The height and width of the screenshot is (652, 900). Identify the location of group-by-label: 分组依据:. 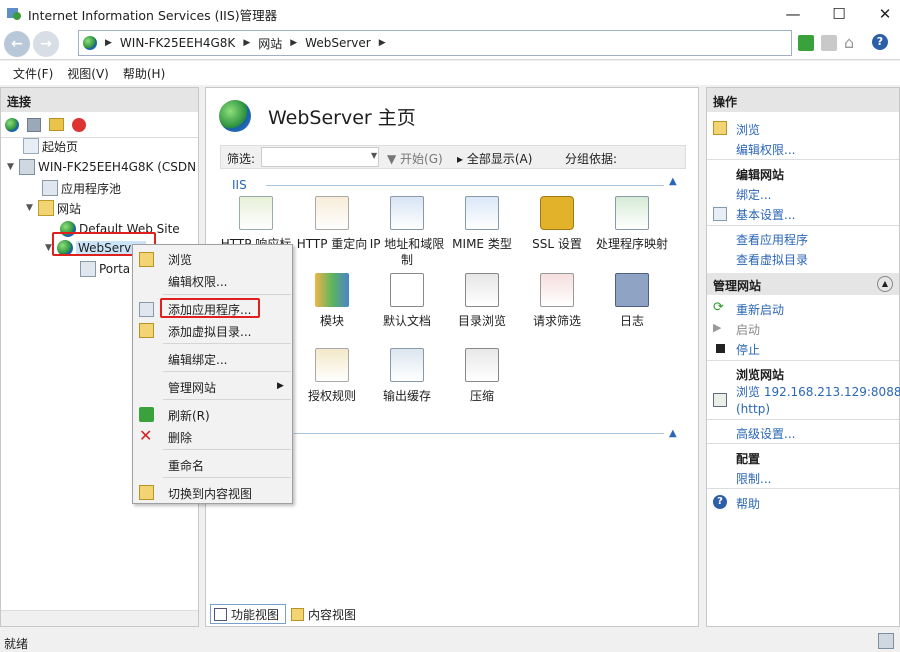
(591, 159).